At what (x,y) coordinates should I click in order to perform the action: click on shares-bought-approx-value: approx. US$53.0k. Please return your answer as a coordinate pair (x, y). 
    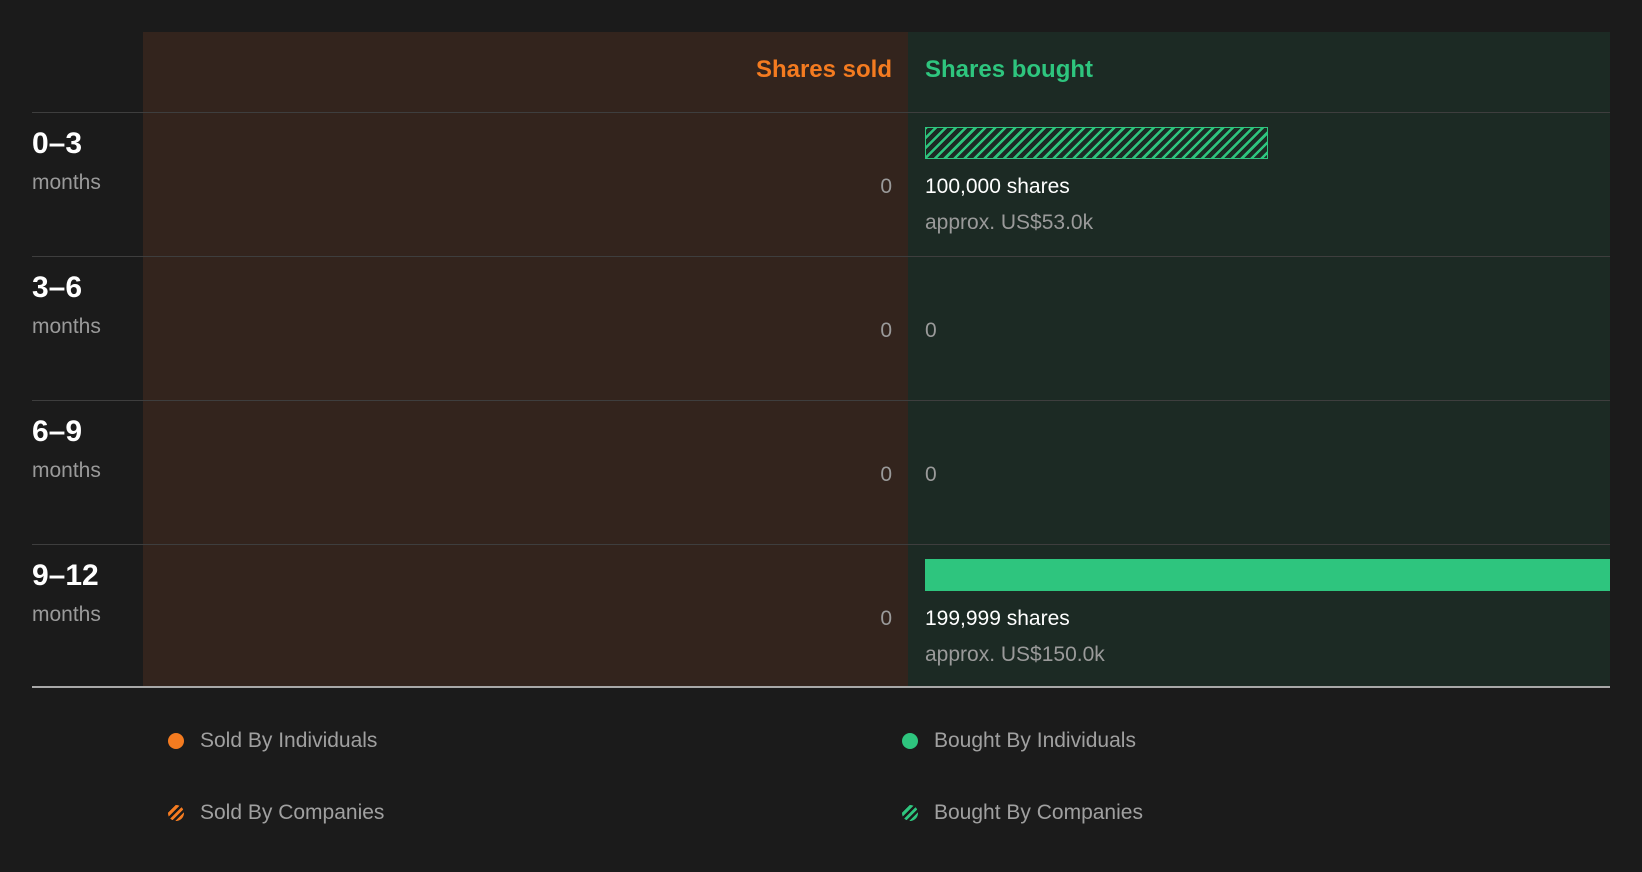
    Looking at the image, I should click on (1009, 222).